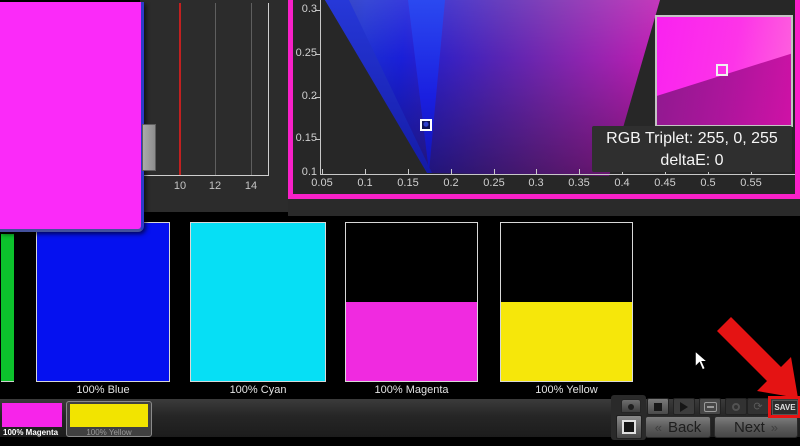  Describe the element at coordinates (309, 96) in the screenshot. I see `y-tick-label: 0.2` at that location.